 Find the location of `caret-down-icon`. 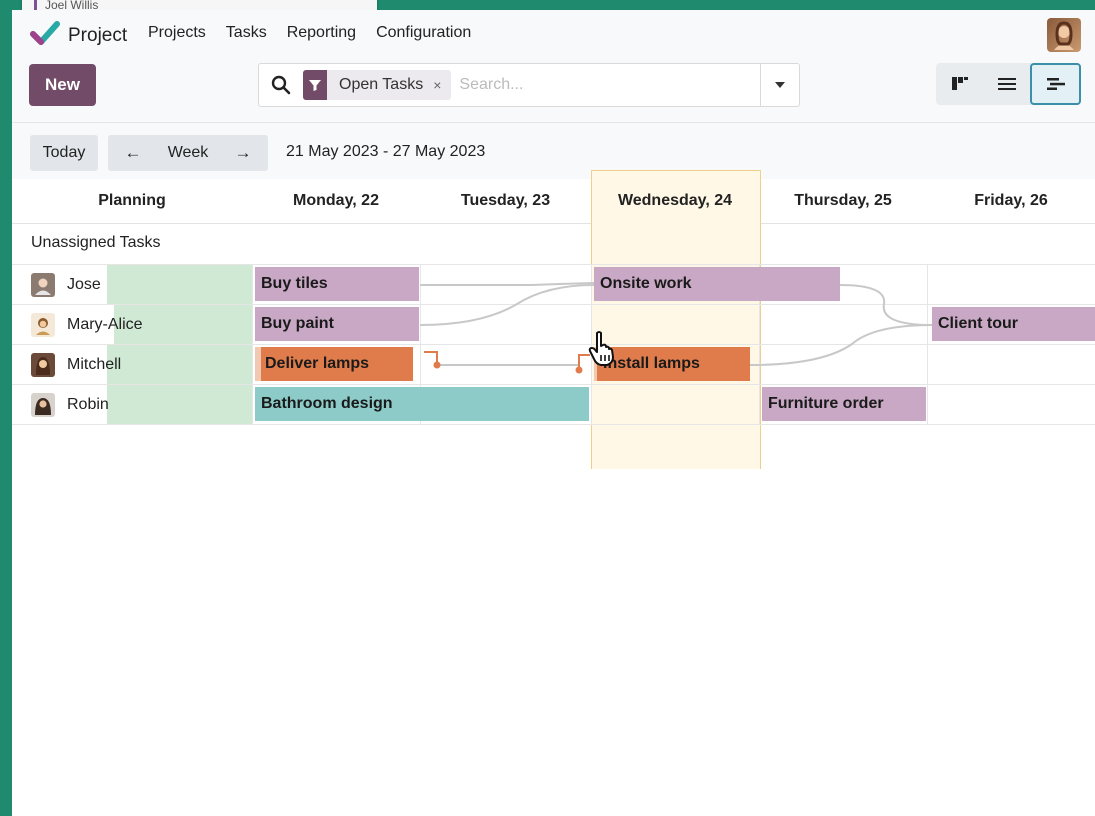

caret-down-icon is located at coordinates (780, 85).